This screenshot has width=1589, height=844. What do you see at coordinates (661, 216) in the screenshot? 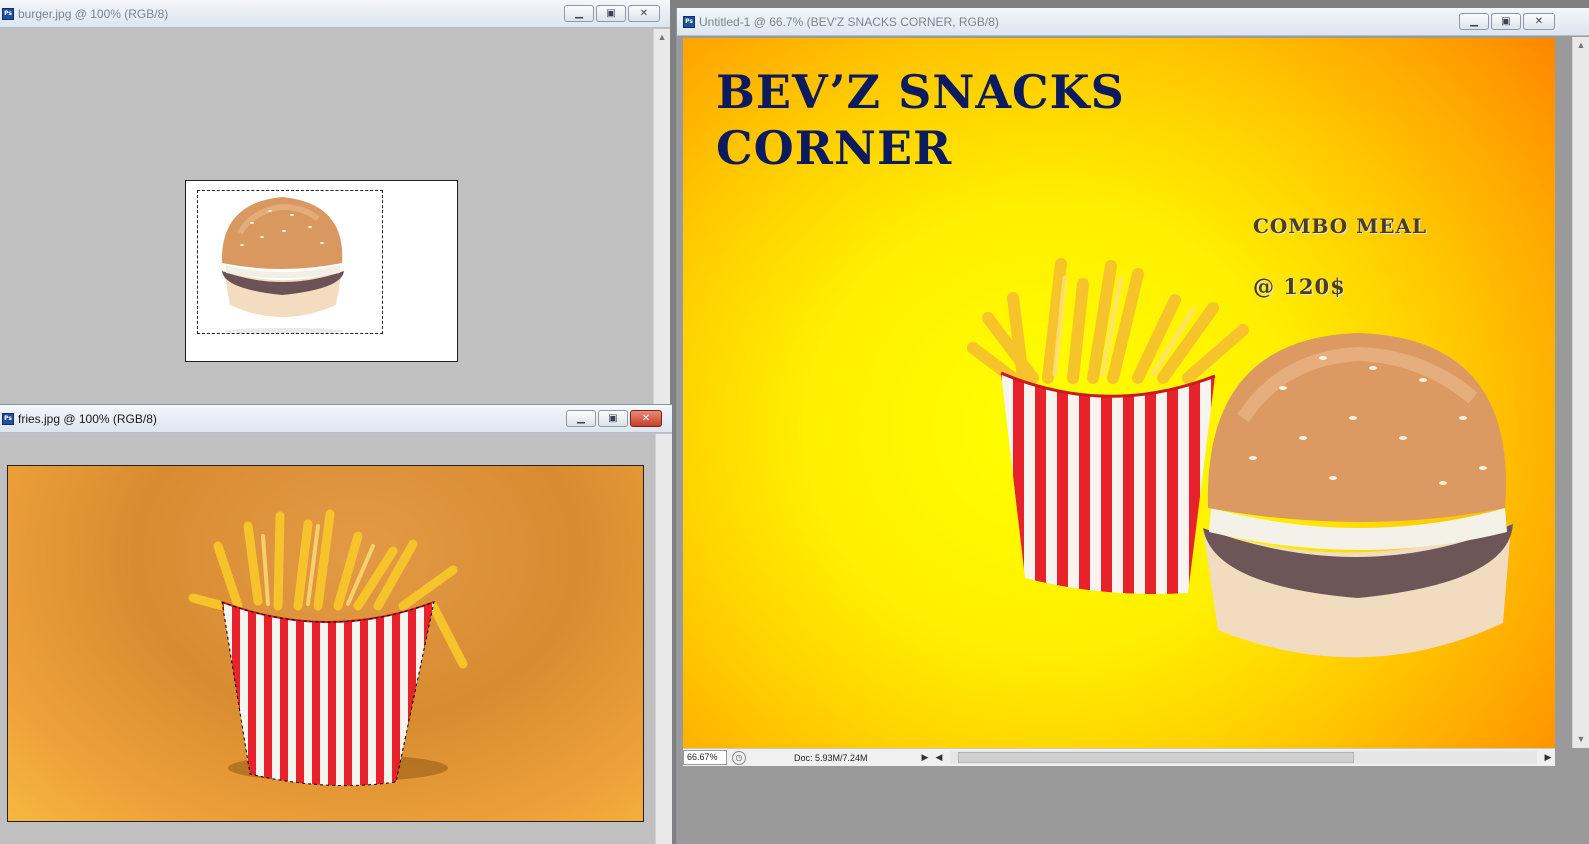
I see `burger-vertical-scrollbar: ▲` at bounding box center [661, 216].